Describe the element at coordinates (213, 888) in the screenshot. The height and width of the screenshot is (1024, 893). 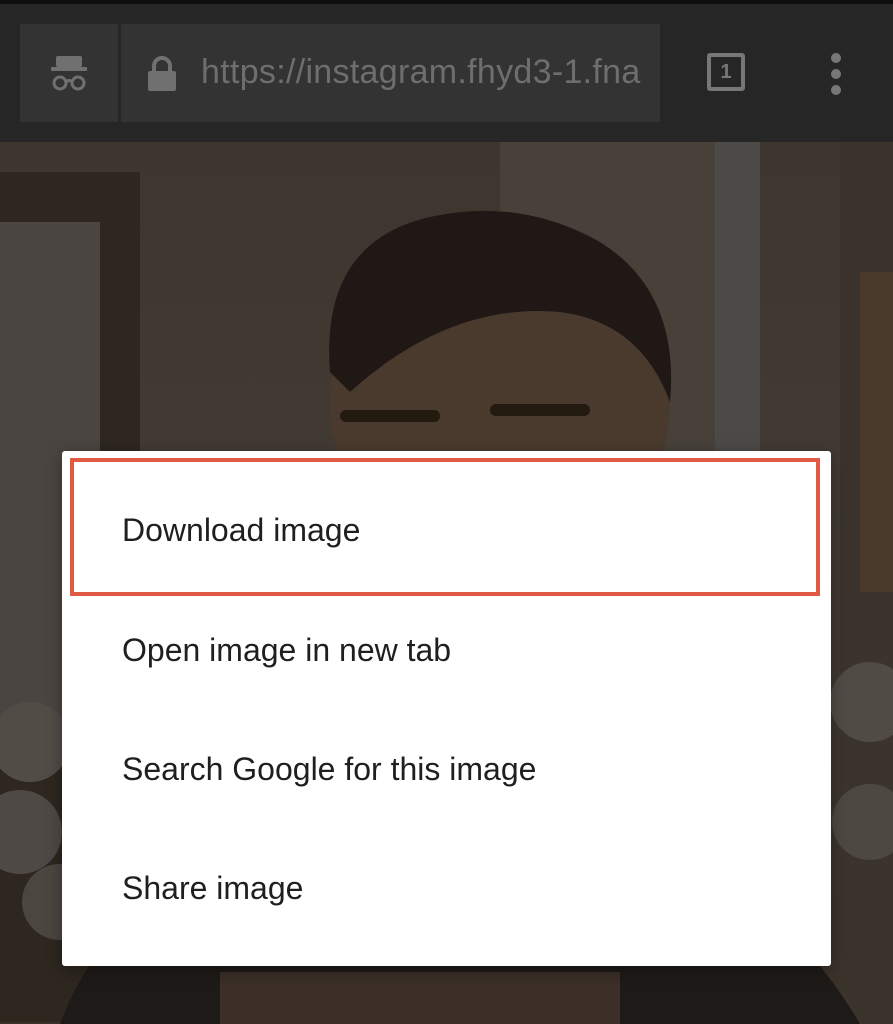
I see `menu-item-label: Share image` at that location.